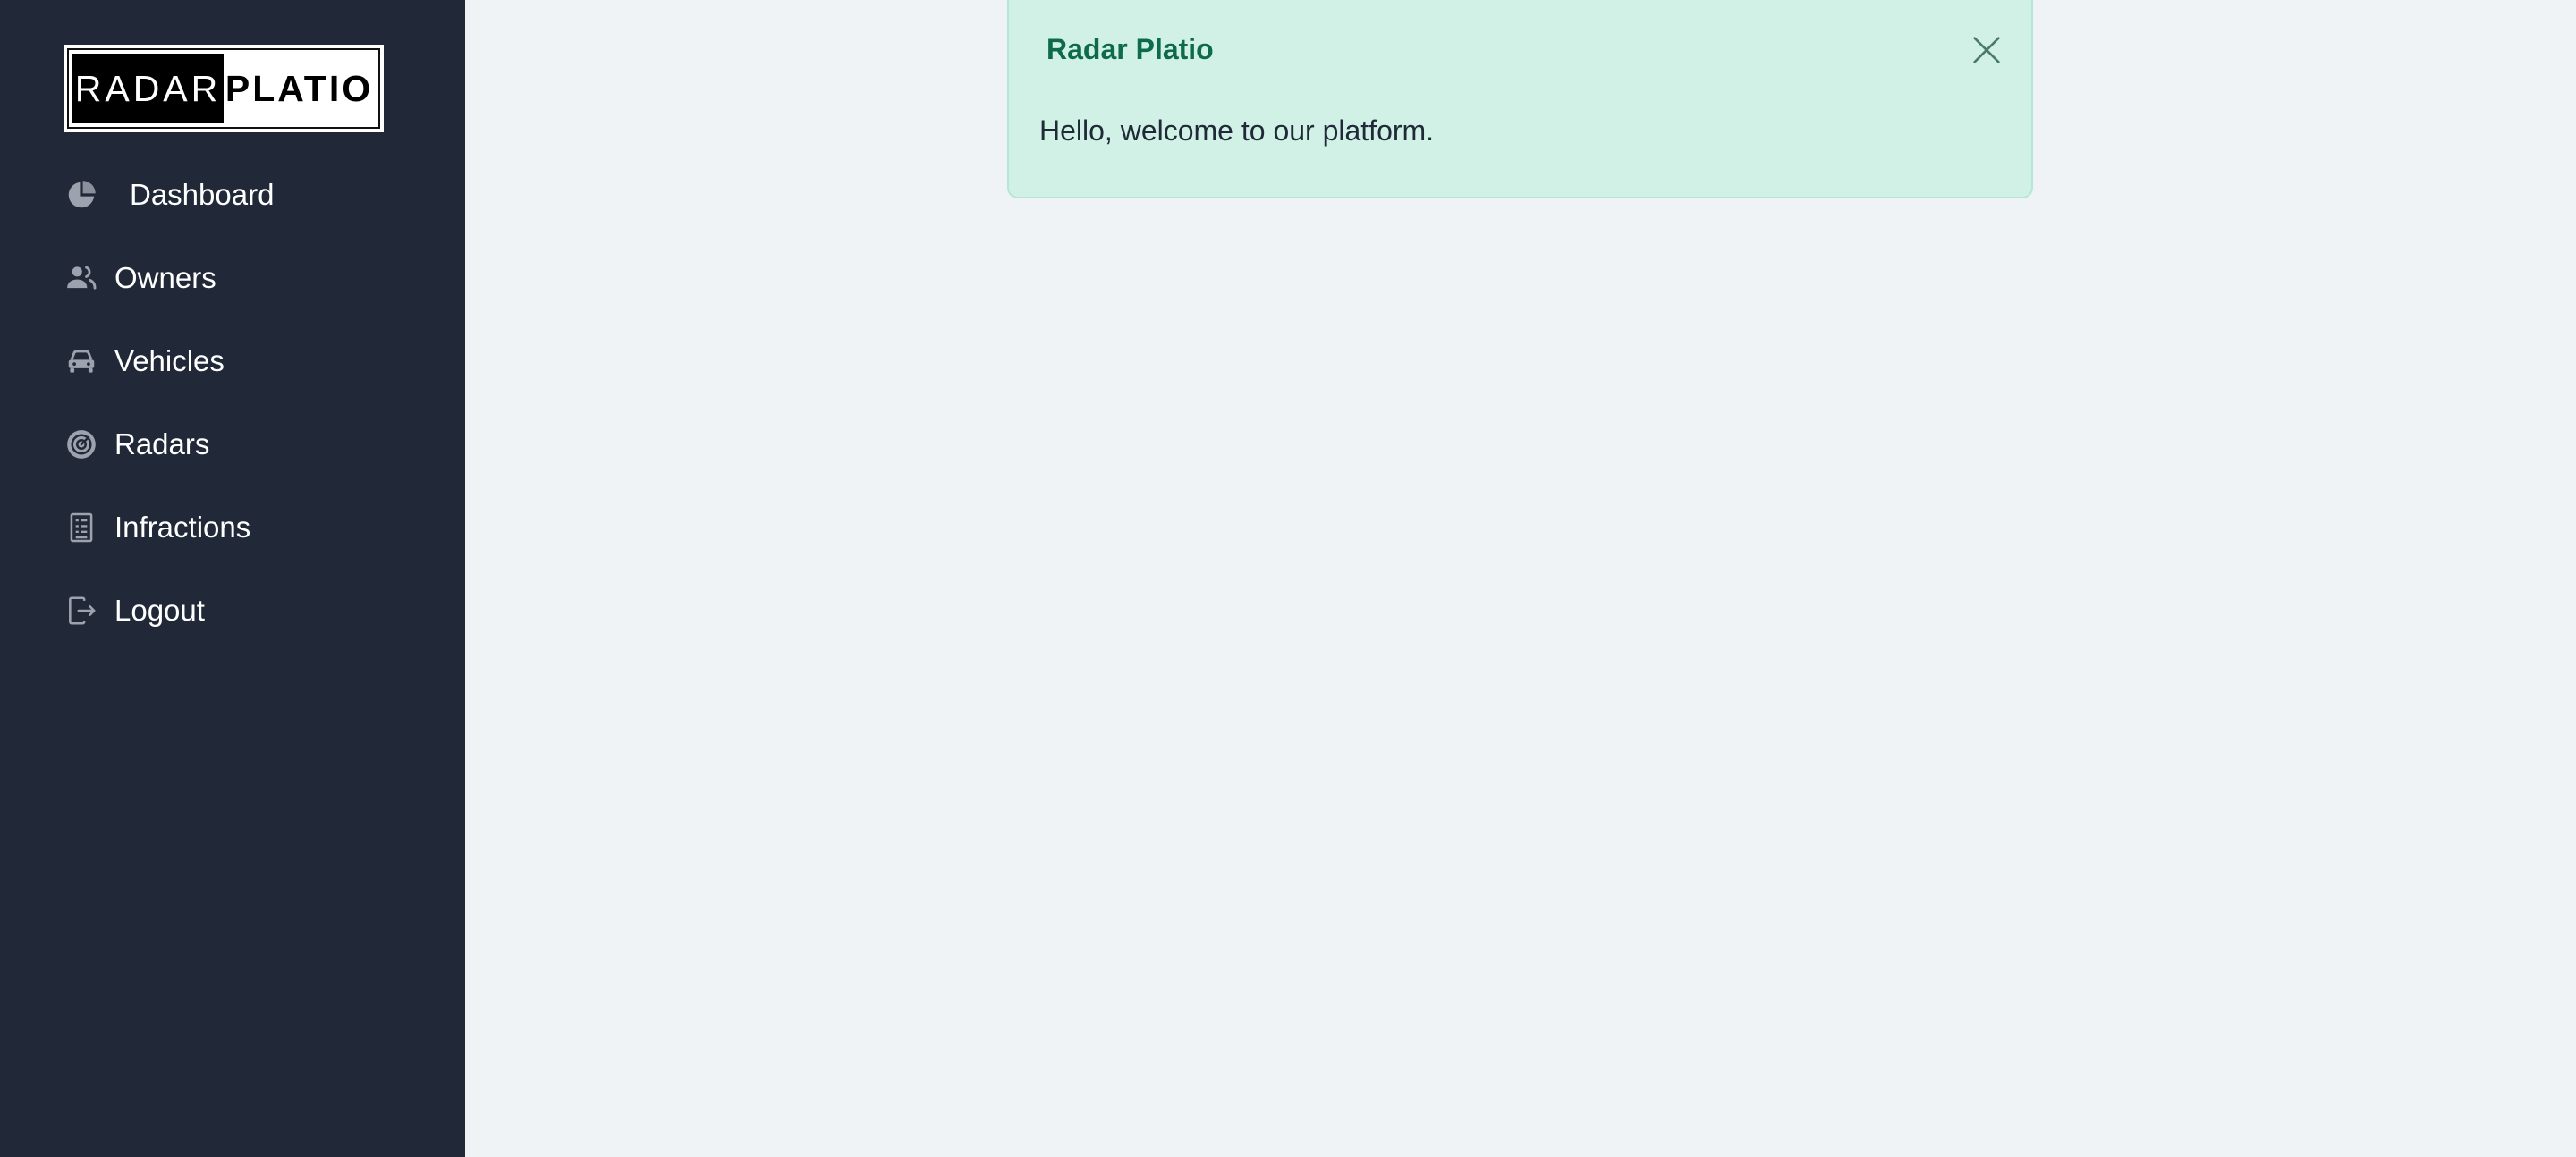  I want to click on sidebar-item-owners: Owners, so click(252, 278).